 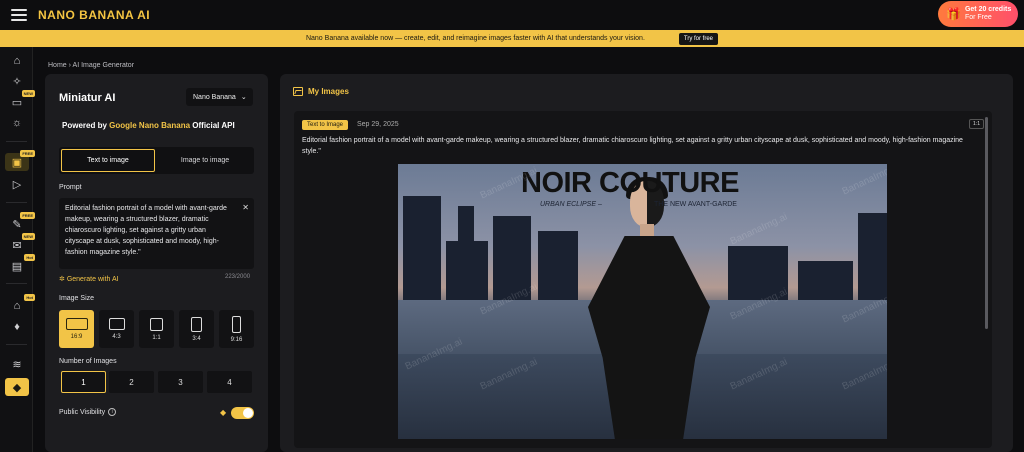 What do you see at coordinates (76, 324) in the screenshot?
I see `ratio-16-9-icon` at bounding box center [76, 324].